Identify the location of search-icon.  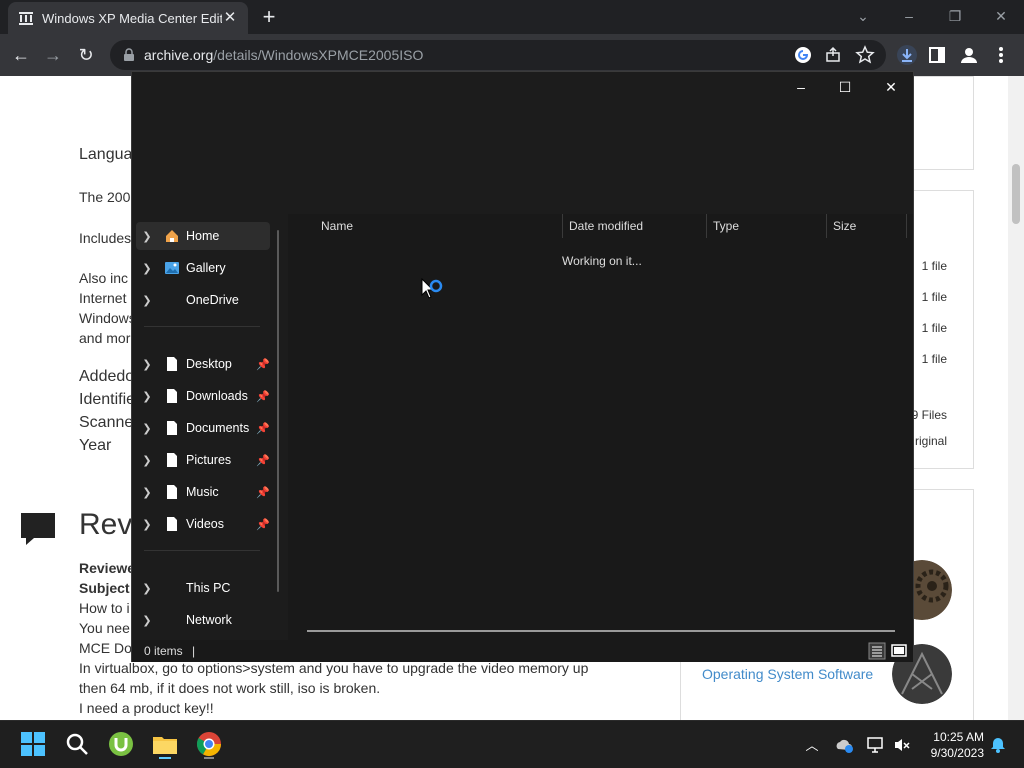
(77, 744).